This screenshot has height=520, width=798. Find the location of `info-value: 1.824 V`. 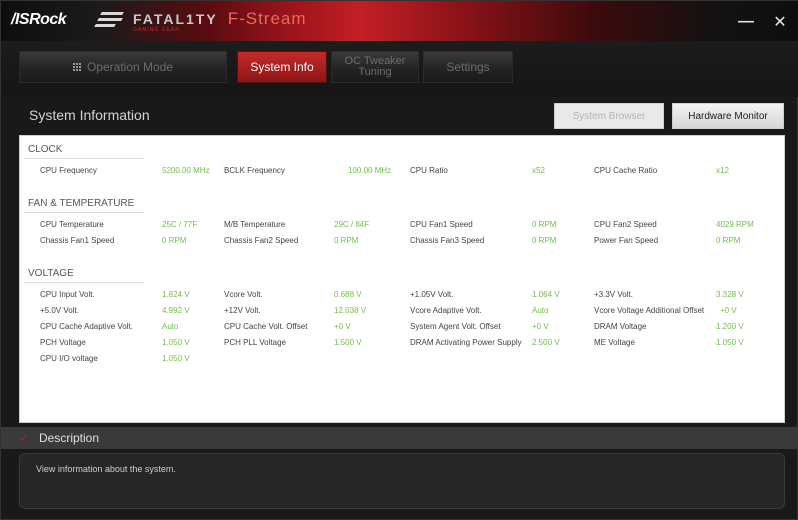

info-value: 1.824 V is located at coordinates (176, 294).